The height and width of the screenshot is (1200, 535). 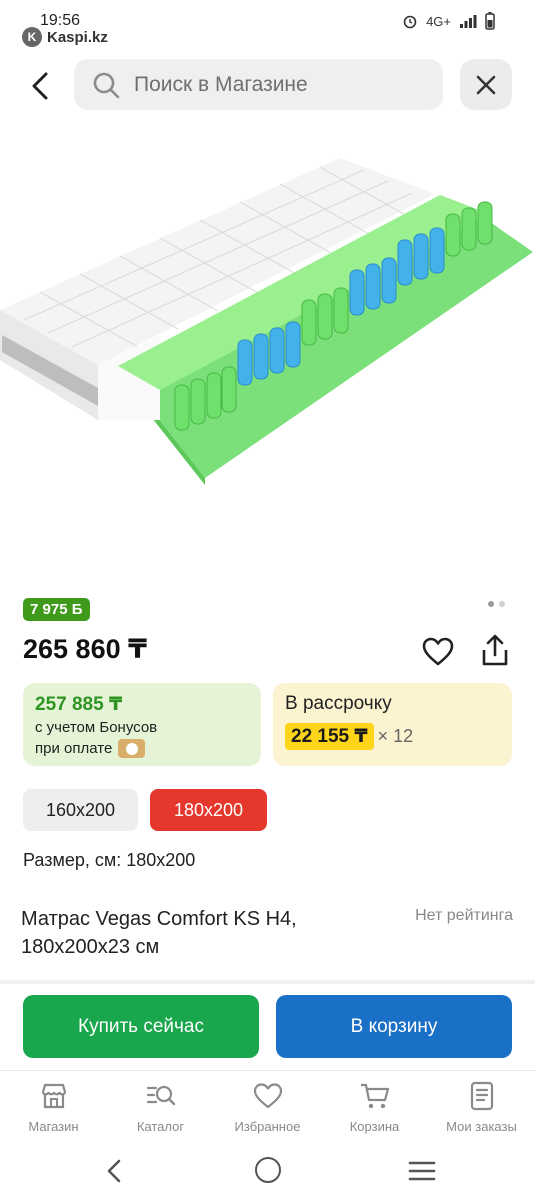 I want to click on share-button, so click(x=495, y=651).